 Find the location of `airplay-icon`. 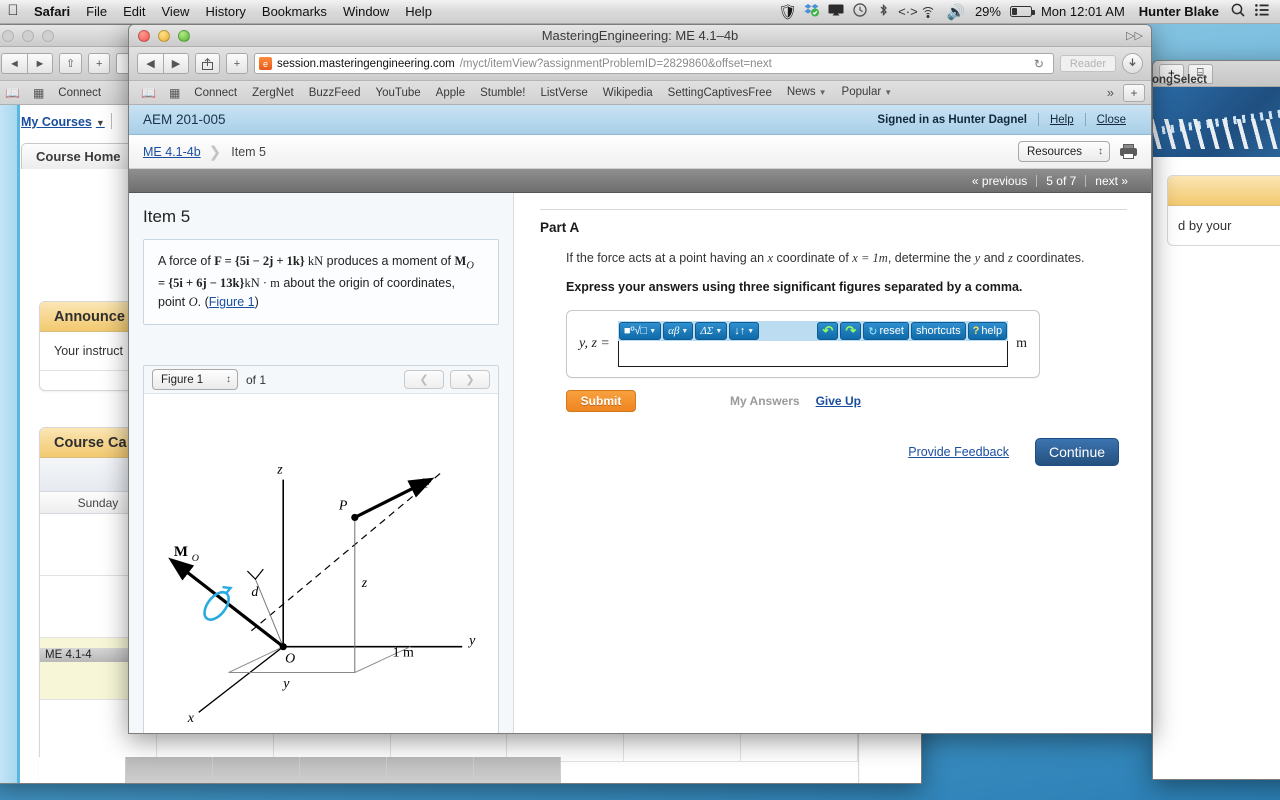

airplay-icon is located at coordinates (836, 11).